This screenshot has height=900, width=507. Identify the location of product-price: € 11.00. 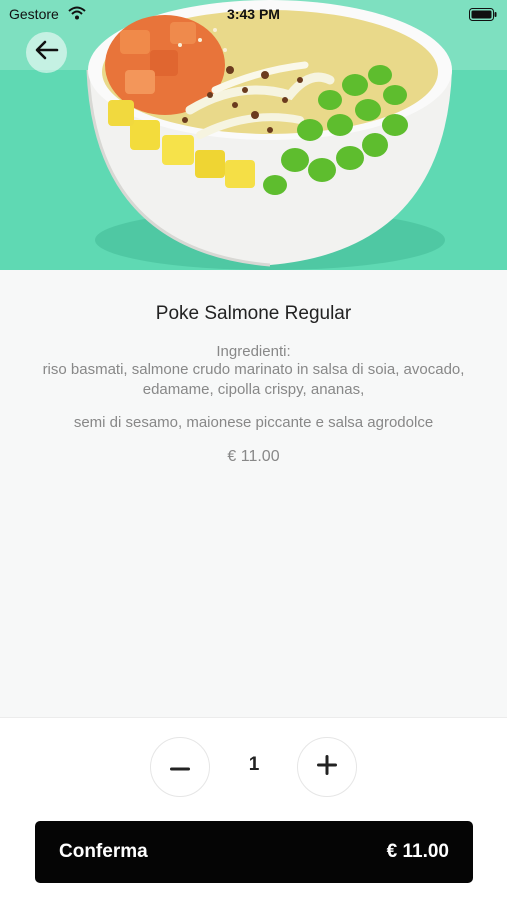
(253, 456).